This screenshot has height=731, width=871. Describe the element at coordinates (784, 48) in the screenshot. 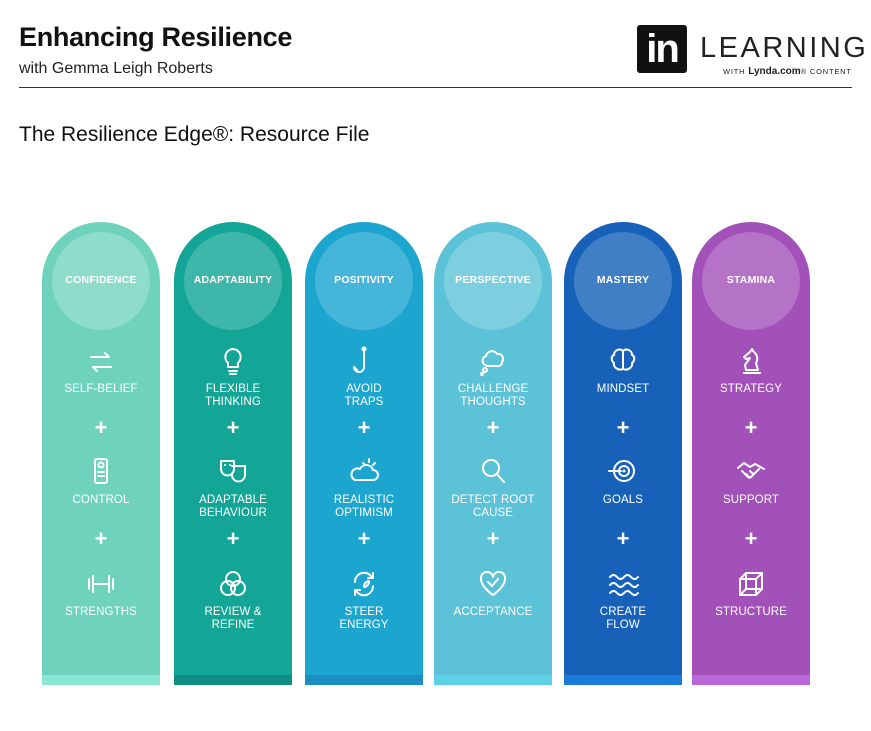

I see `logo-wordmark: LEARNING` at that location.